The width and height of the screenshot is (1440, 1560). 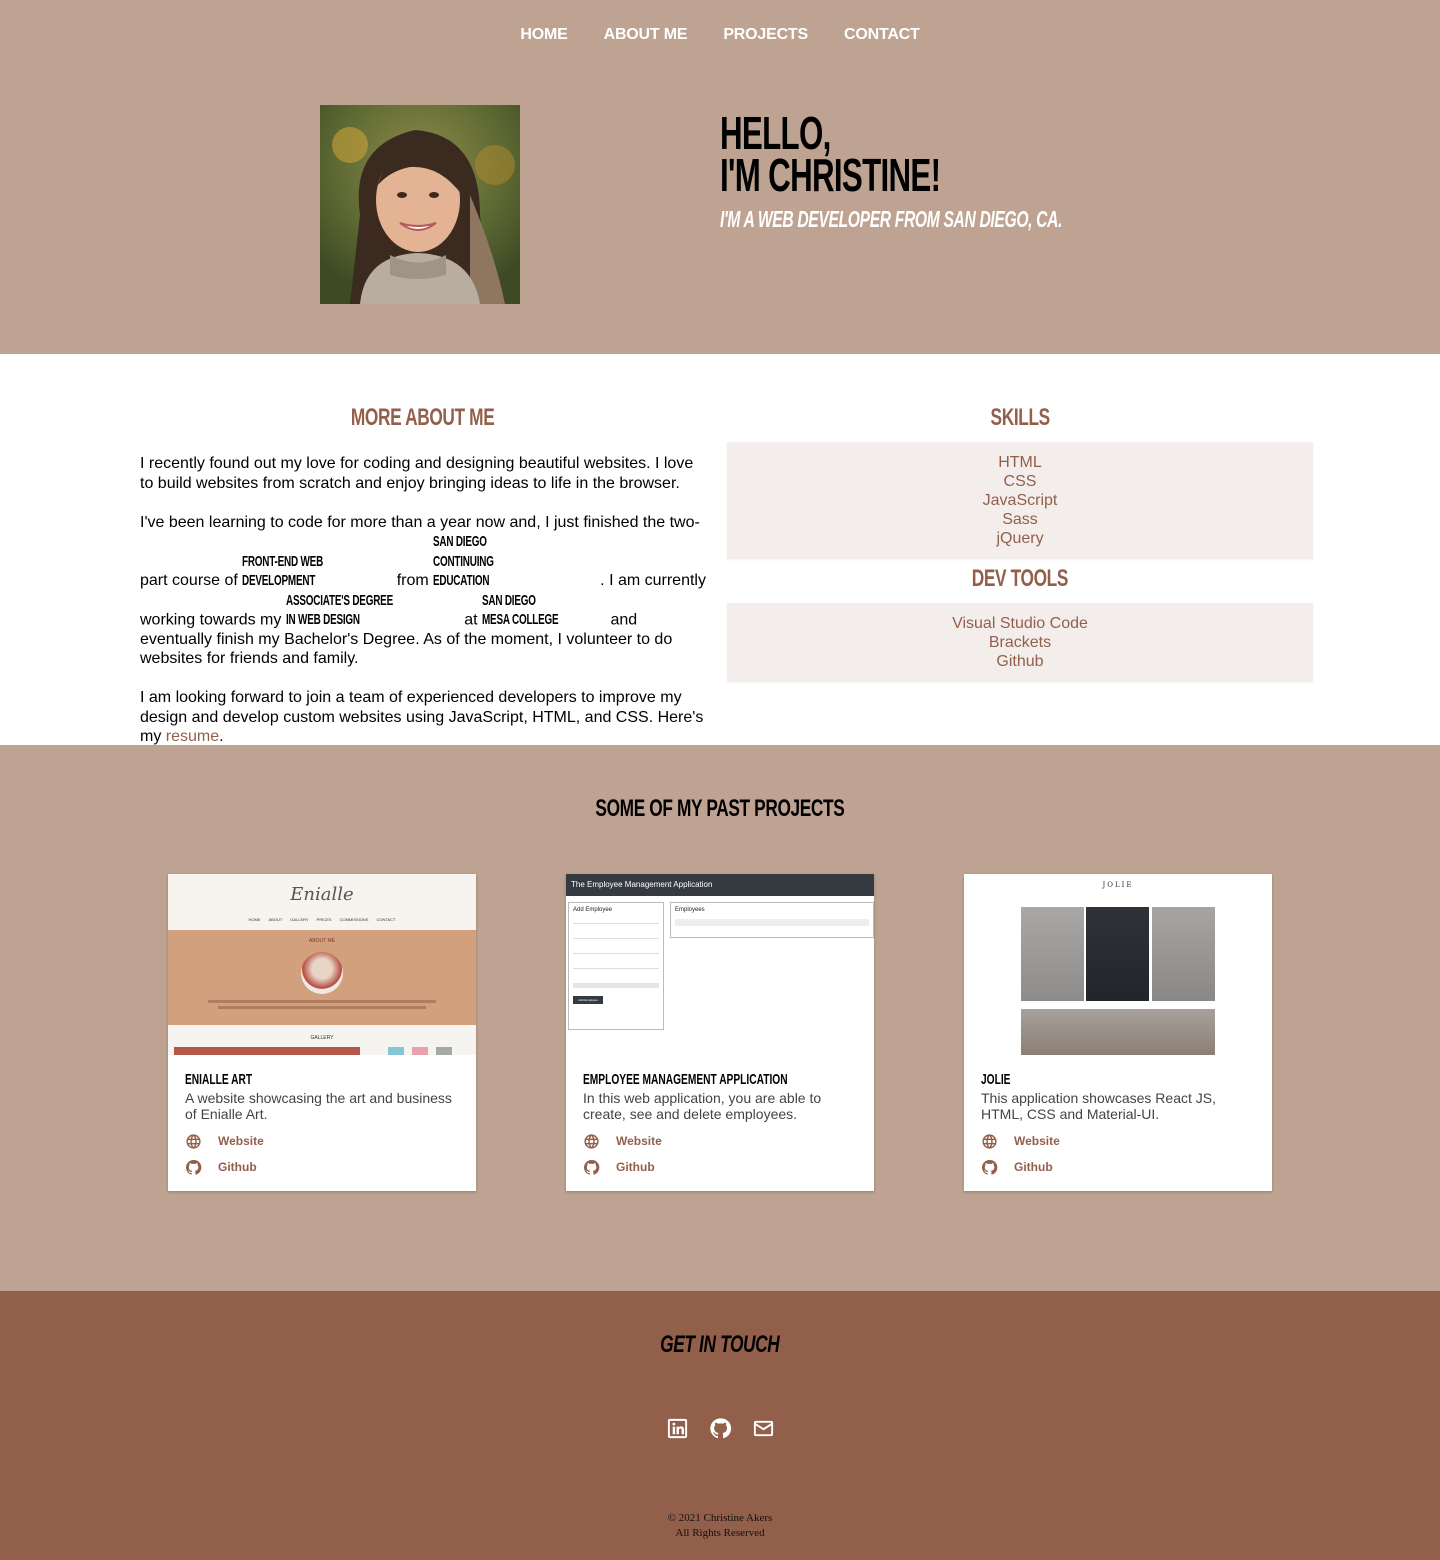 What do you see at coordinates (322, 973) in the screenshot?
I see `thumb-avatar` at bounding box center [322, 973].